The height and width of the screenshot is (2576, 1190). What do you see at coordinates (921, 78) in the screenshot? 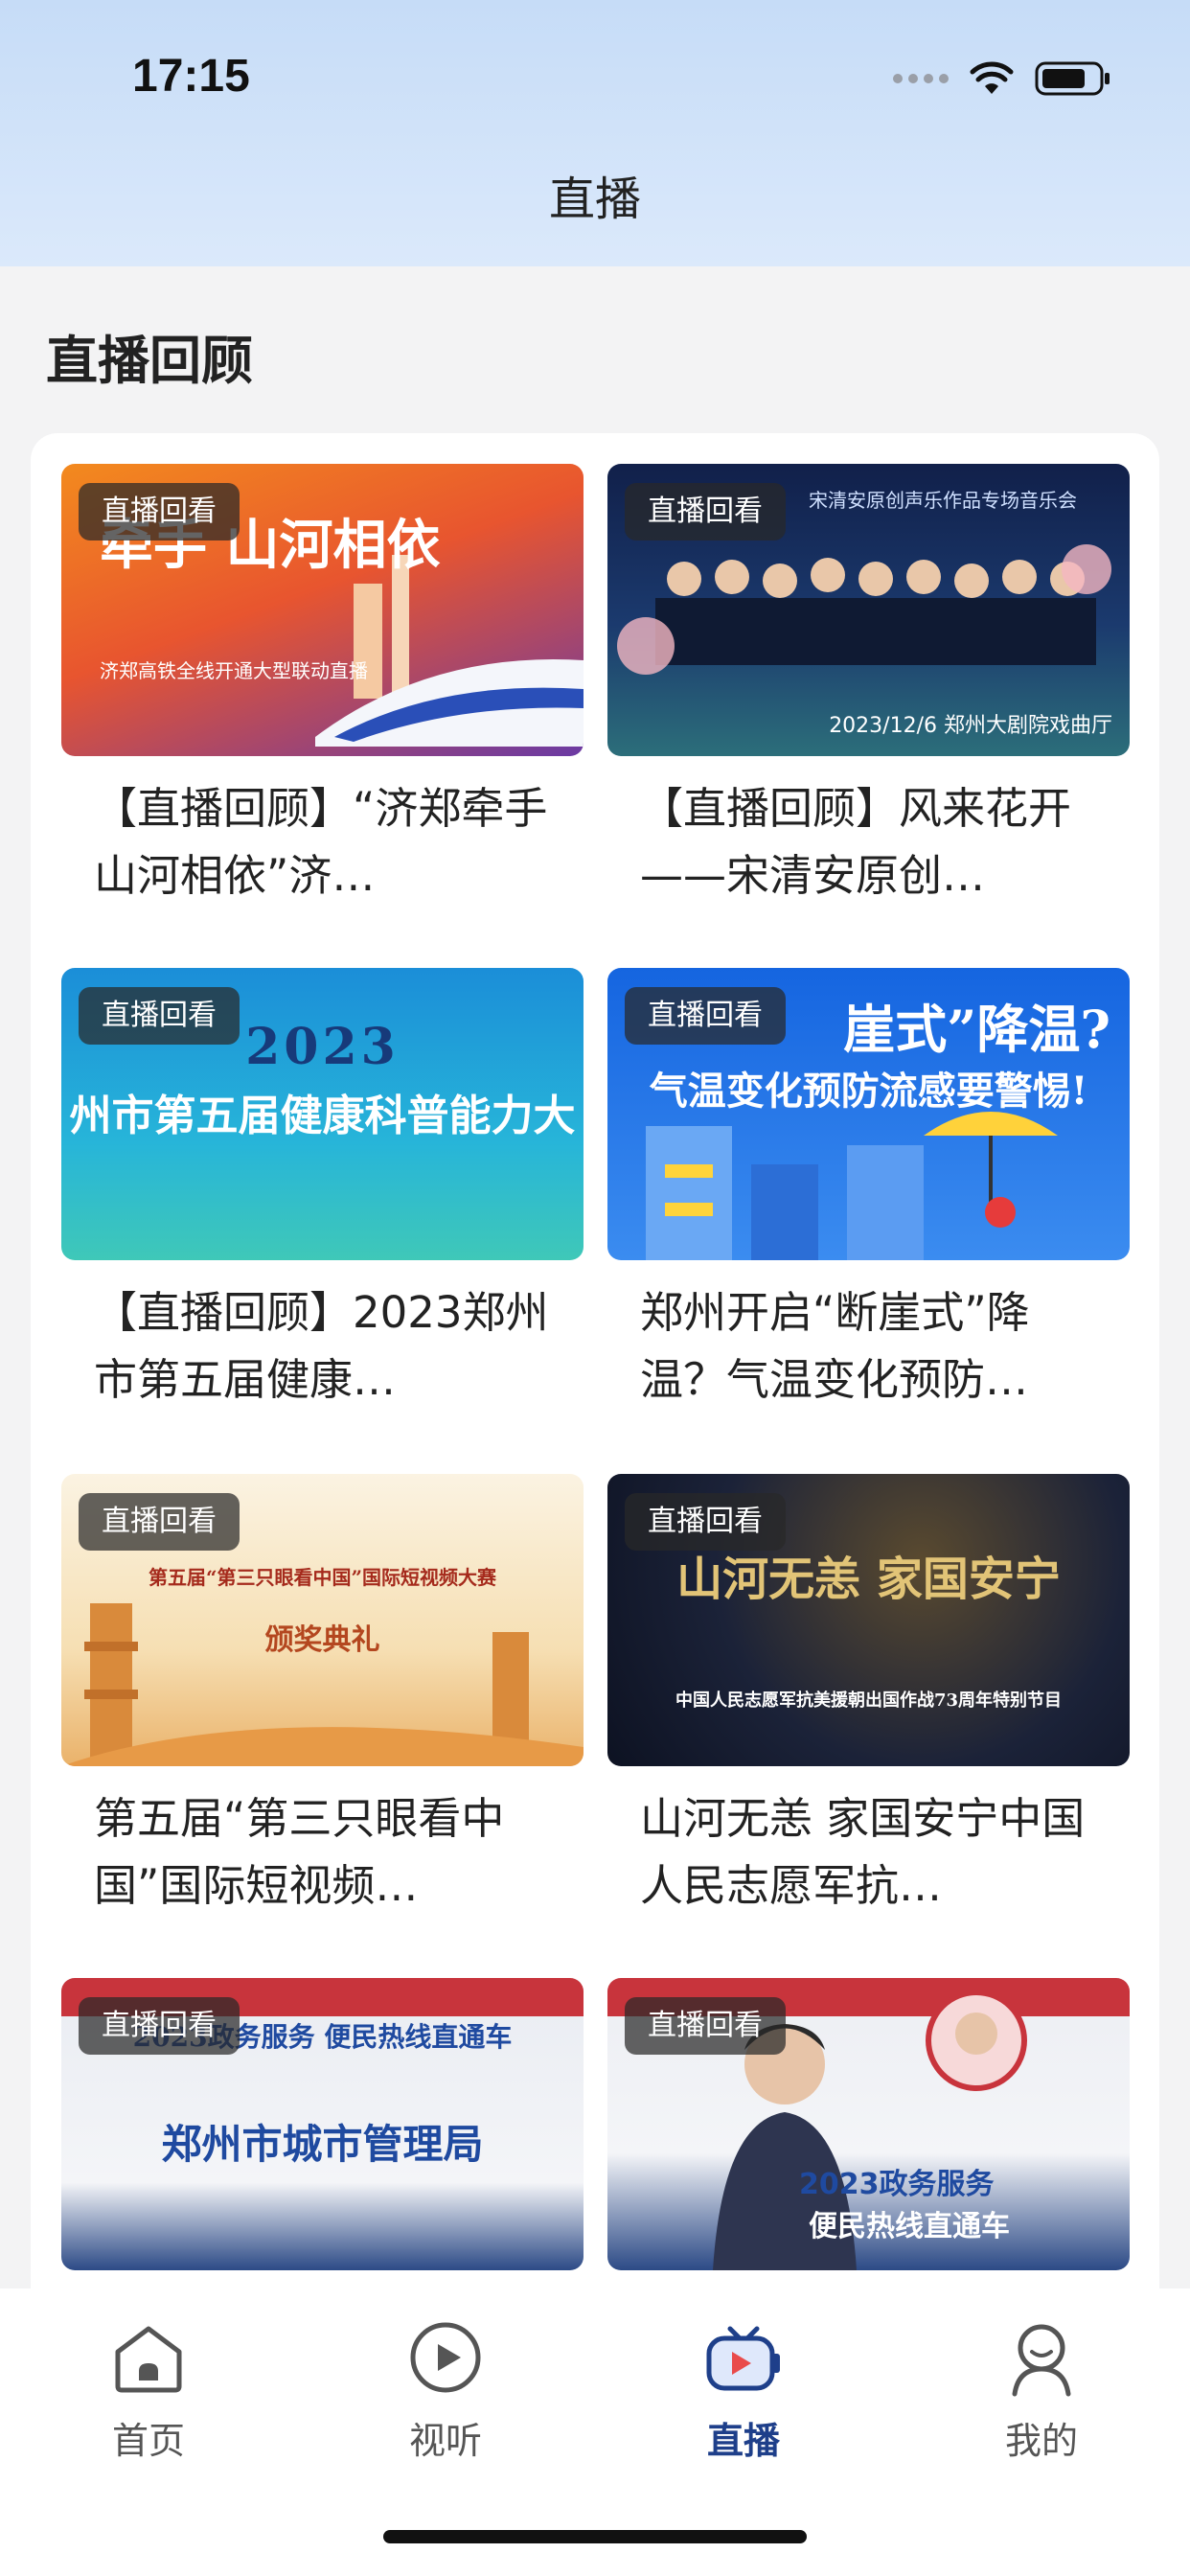
I see `cellular-signal-icon` at bounding box center [921, 78].